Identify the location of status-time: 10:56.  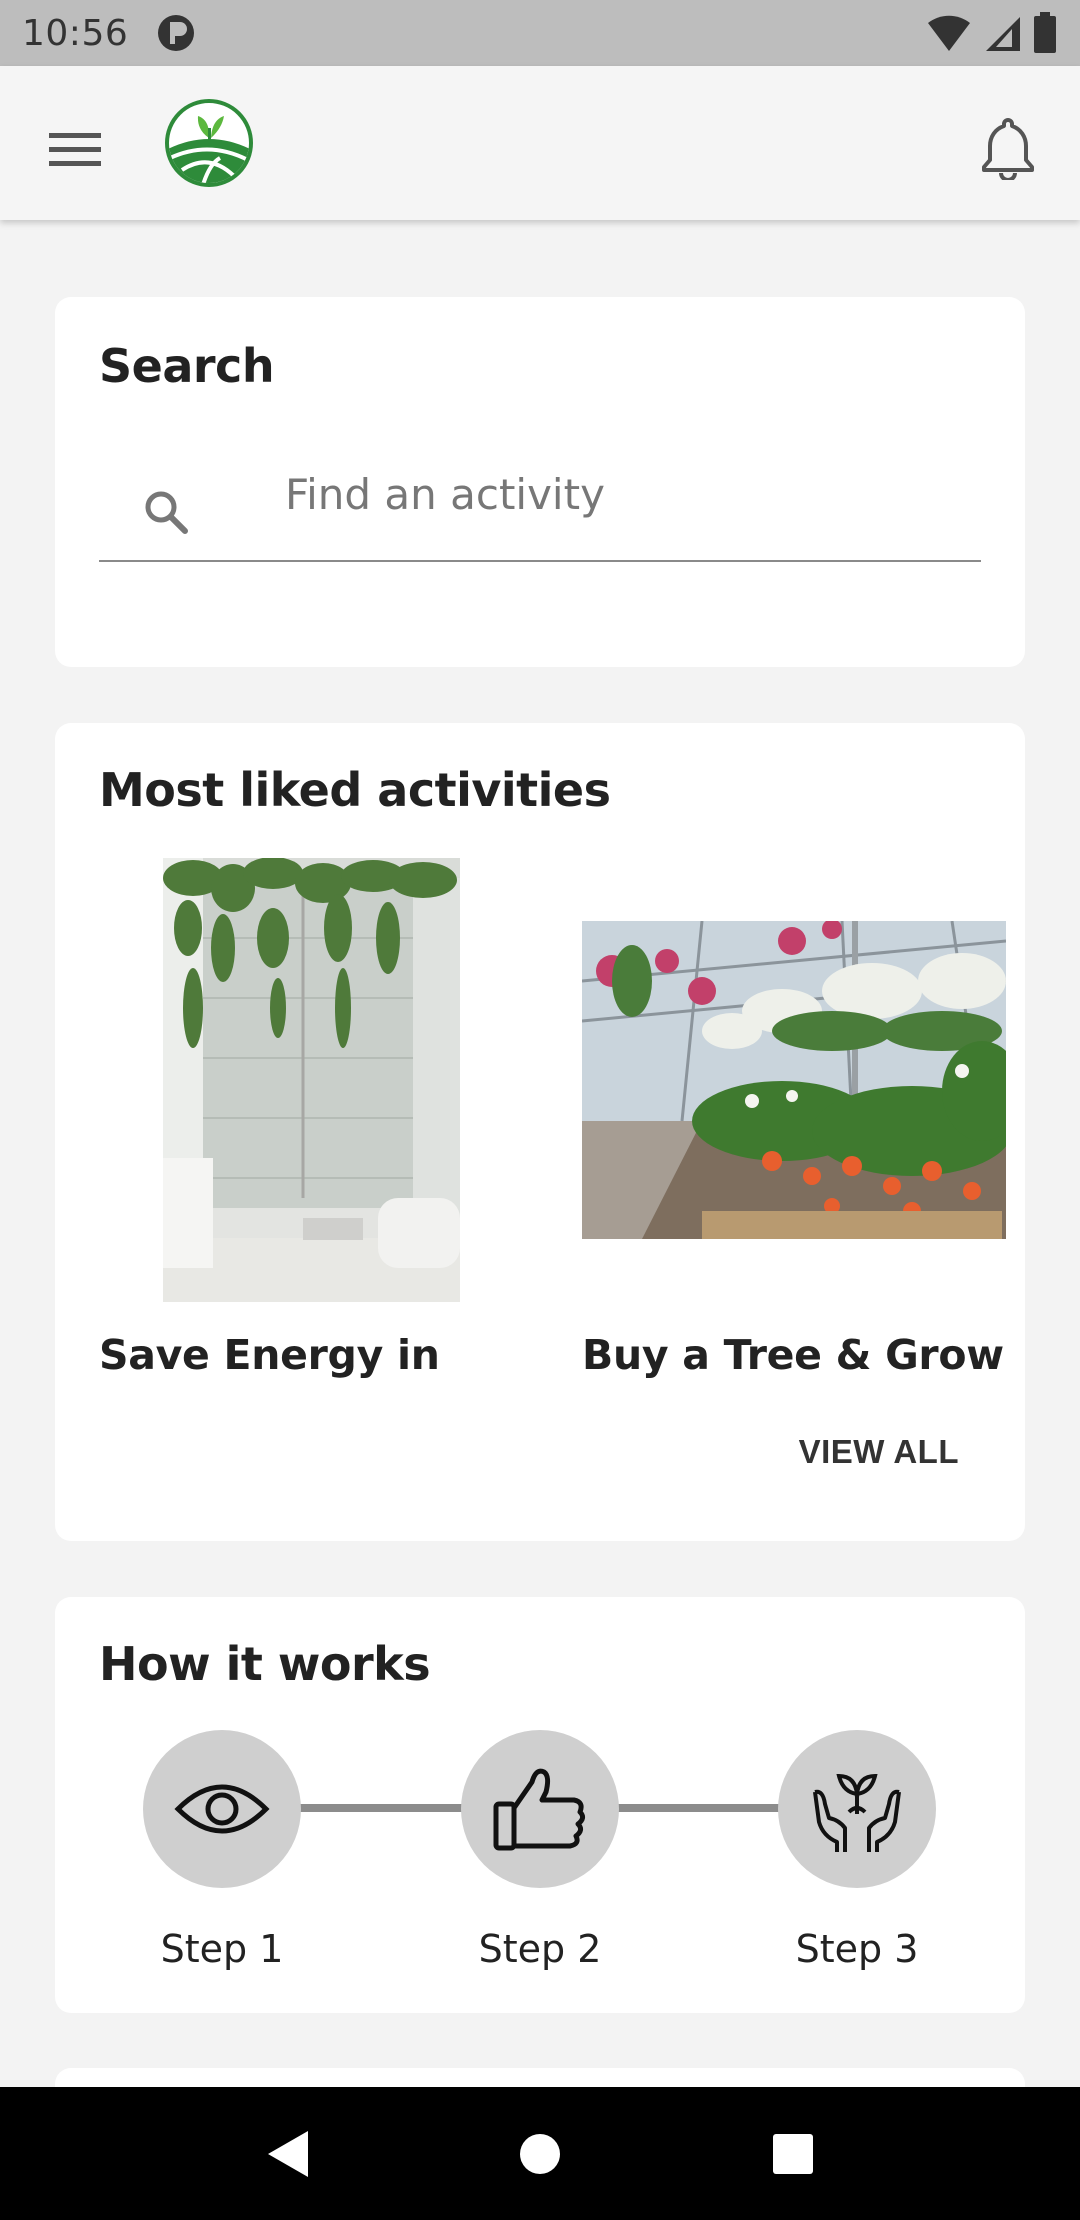
(75, 33).